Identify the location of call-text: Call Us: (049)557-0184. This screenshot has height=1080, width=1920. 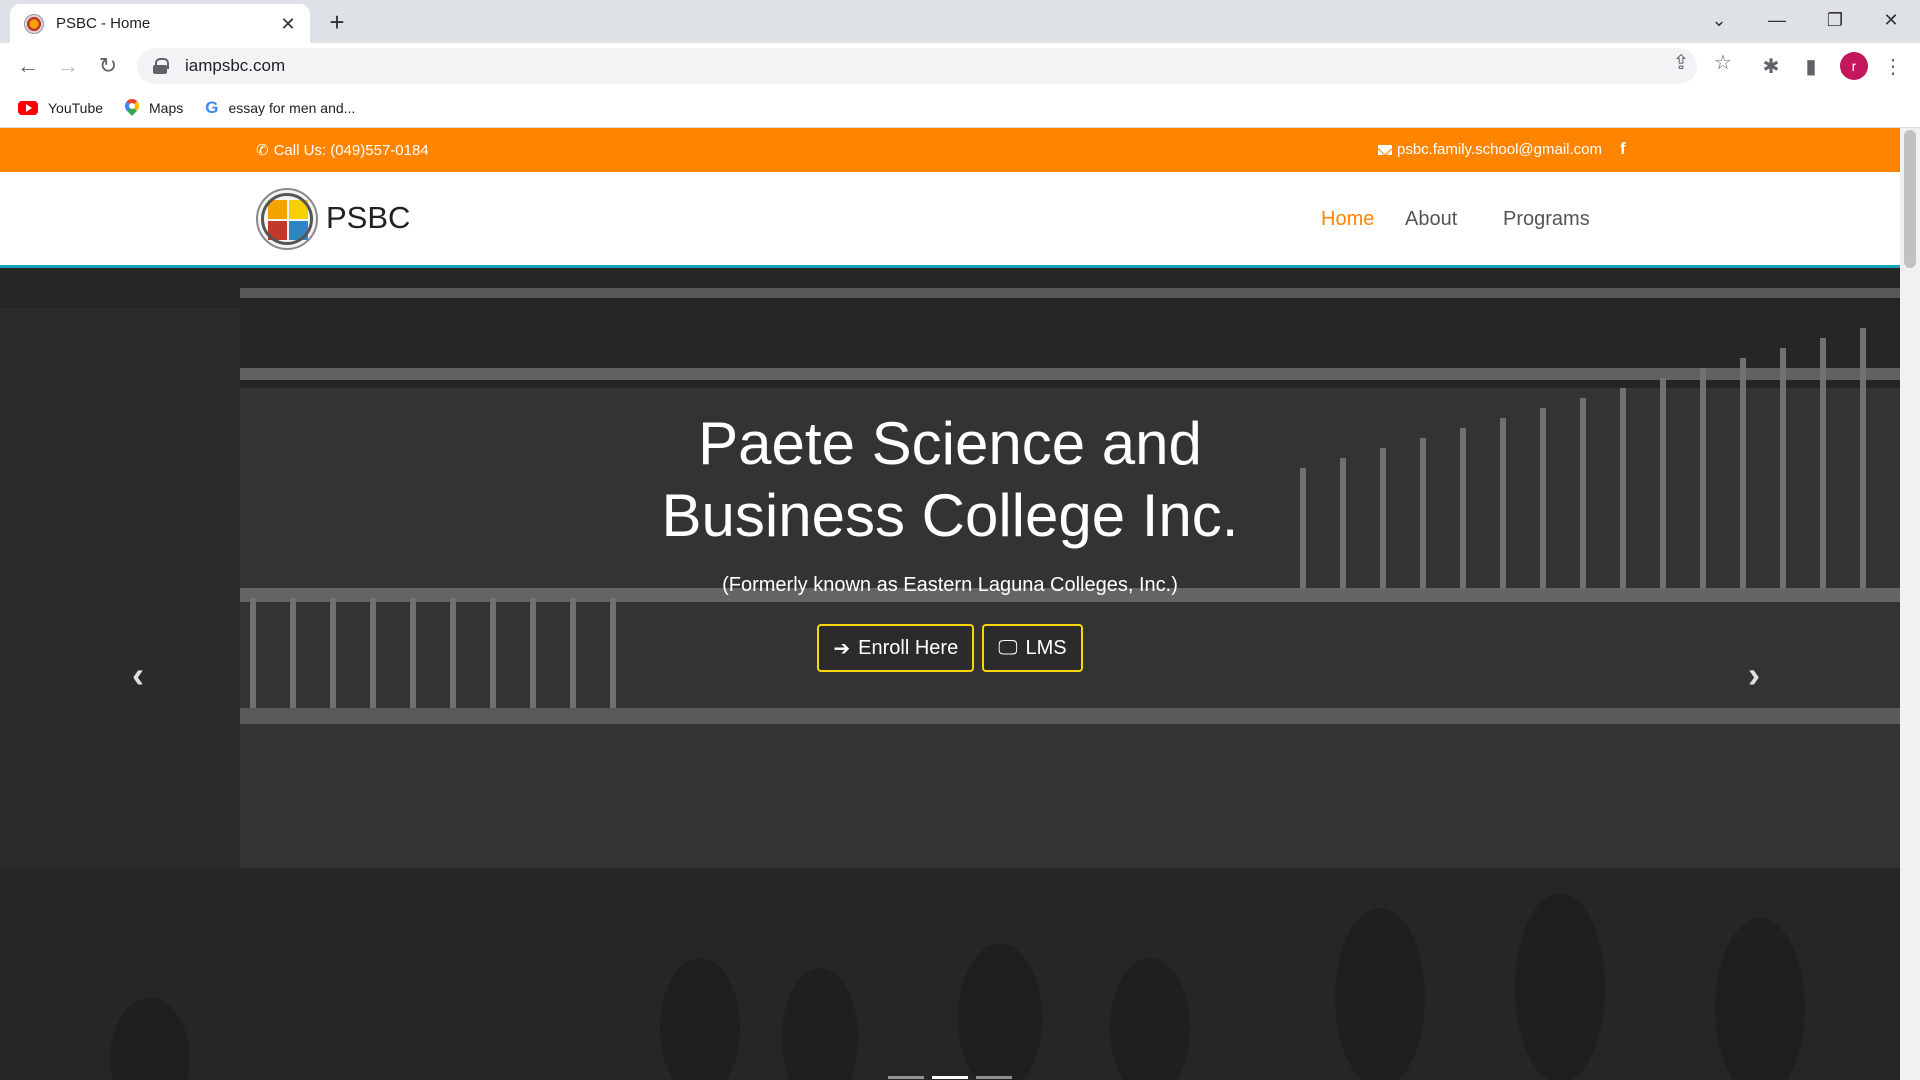
(351, 150).